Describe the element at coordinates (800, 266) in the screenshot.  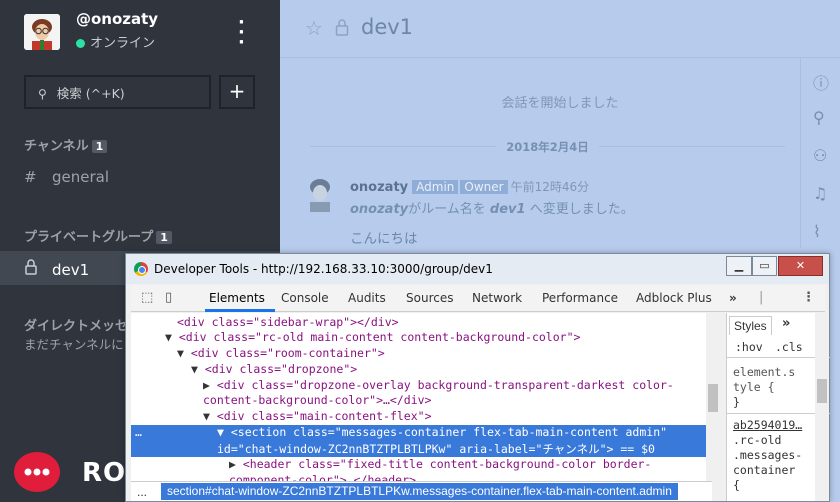
I see `close-button: ✕` at that location.